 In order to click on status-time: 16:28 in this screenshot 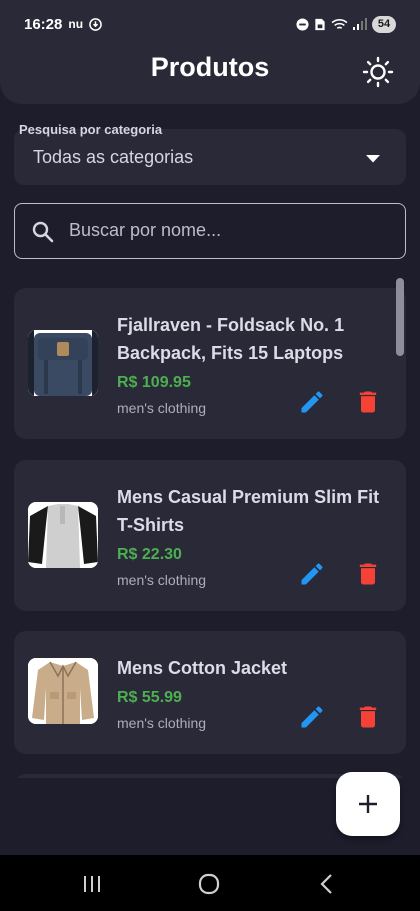, I will do `click(43, 24)`.